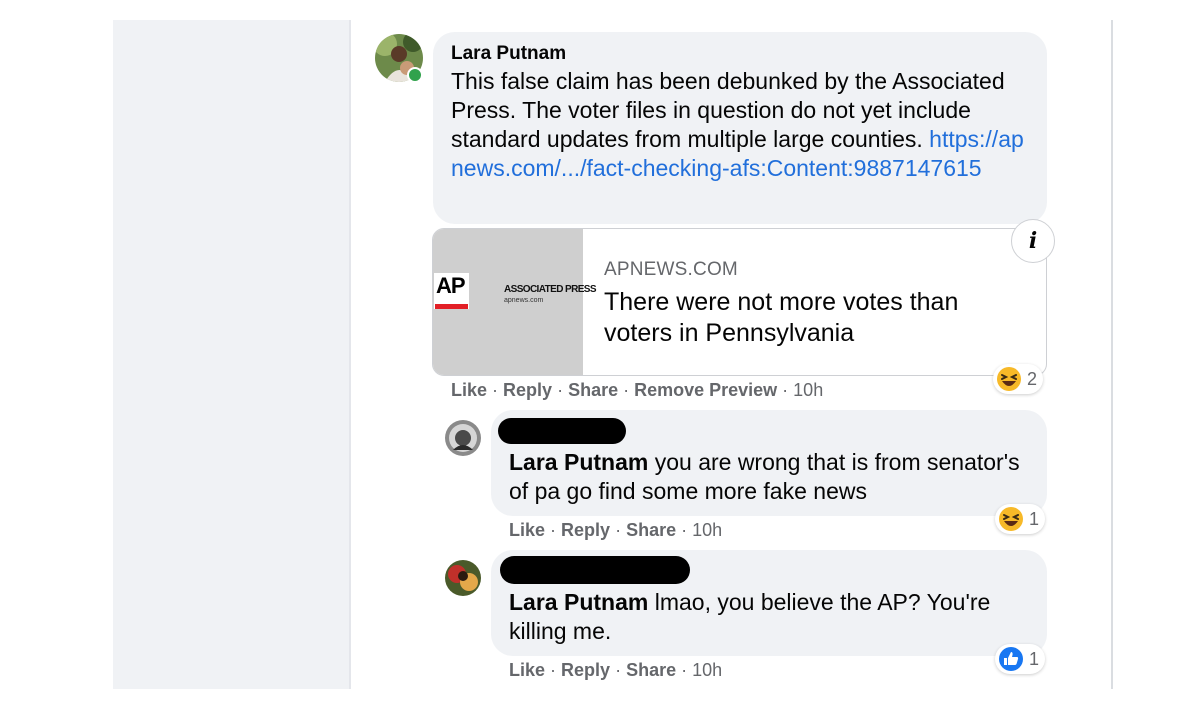 This screenshot has width=1200, height=704. Describe the element at coordinates (705, 390) in the screenshot. I see `remove-preview-action: Remove Preview` at that location.